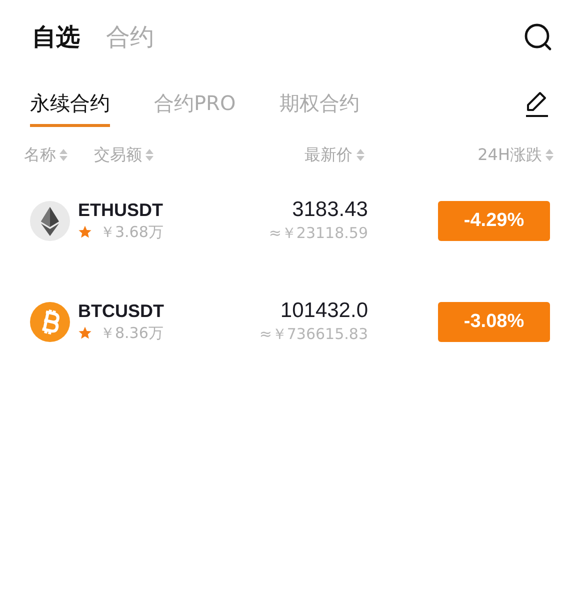 This screenshot has width=580, height=603. I want to click on column-header: 名称, so click(46, 155).